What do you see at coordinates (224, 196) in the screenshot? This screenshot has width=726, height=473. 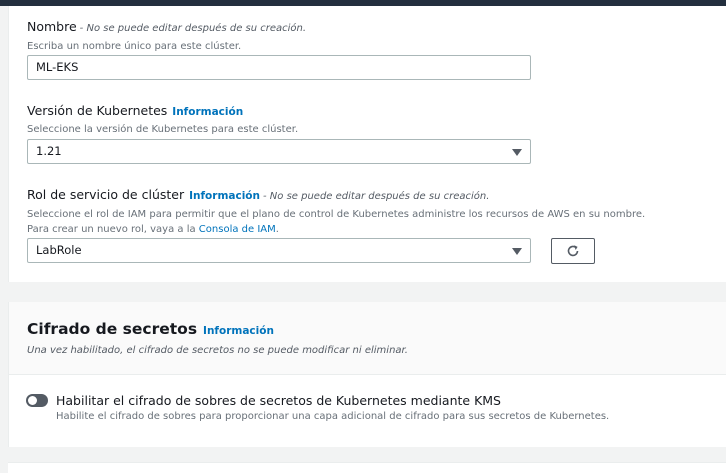 I see `role-info-link: Información` at bounding box center [224, 196].